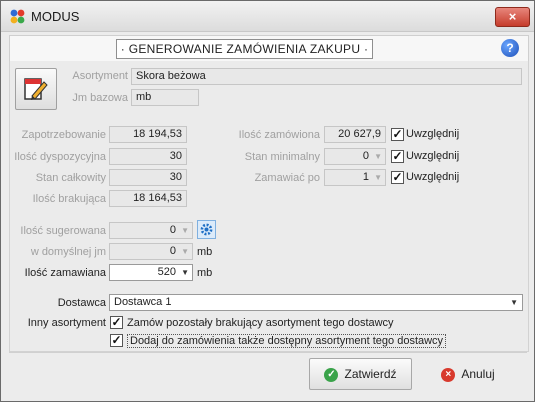  I want to click on stan-calkowity-label: Stan całkowity, so click(70, 178).